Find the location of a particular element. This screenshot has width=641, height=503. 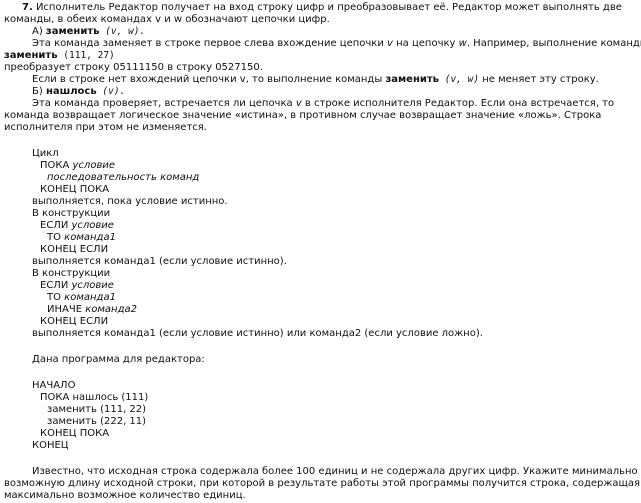

command-a-desc-part: . Например, выполнение команды is located at coordinates (553, 43).